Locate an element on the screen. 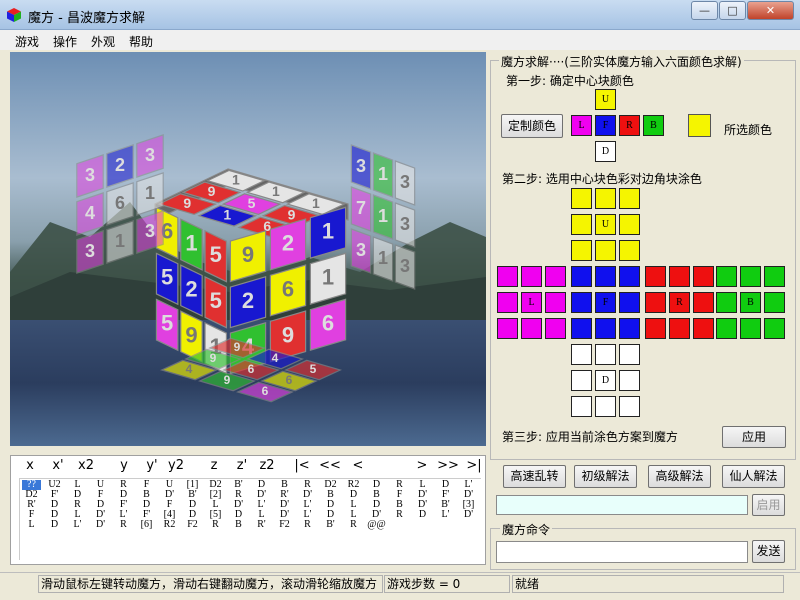  center-up-swatch: U is located at coordinates (605, 99).